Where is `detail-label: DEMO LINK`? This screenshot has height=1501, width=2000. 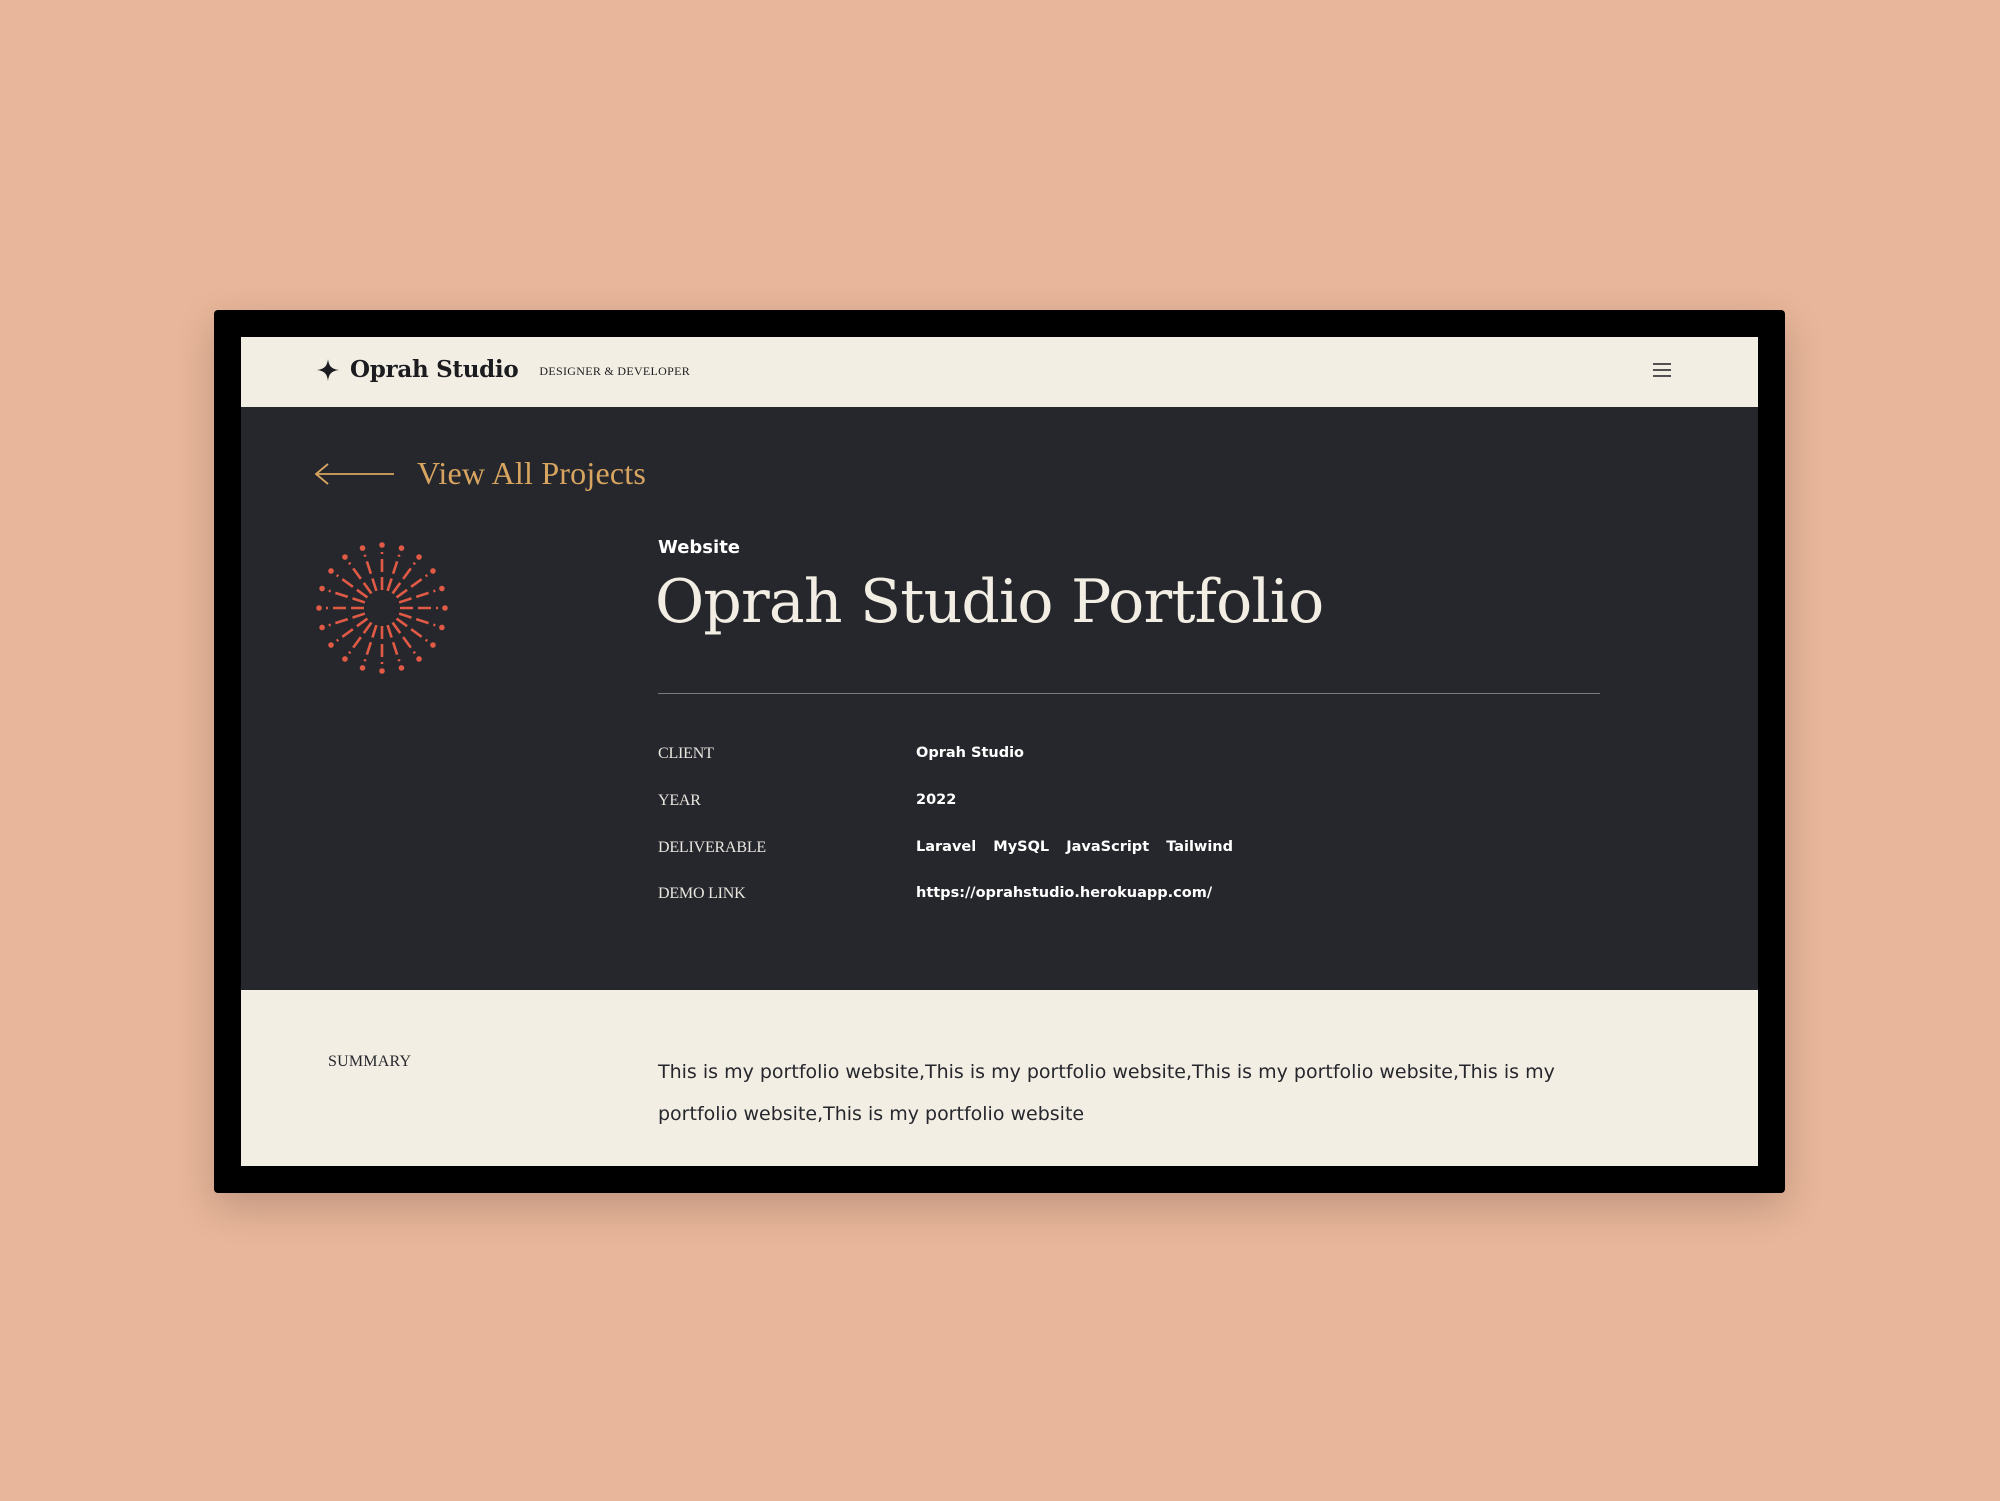 detail-label: DEMO LINK is located at coordinates (702, 893).